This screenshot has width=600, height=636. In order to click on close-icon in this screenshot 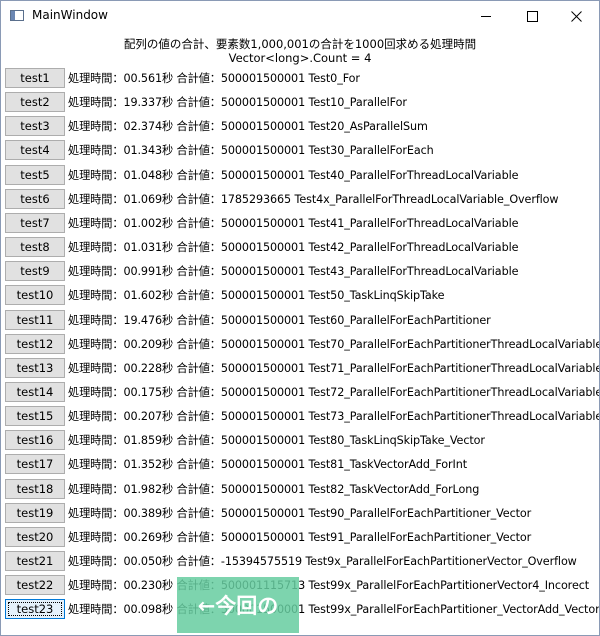, I will do `click(576, 16)`.